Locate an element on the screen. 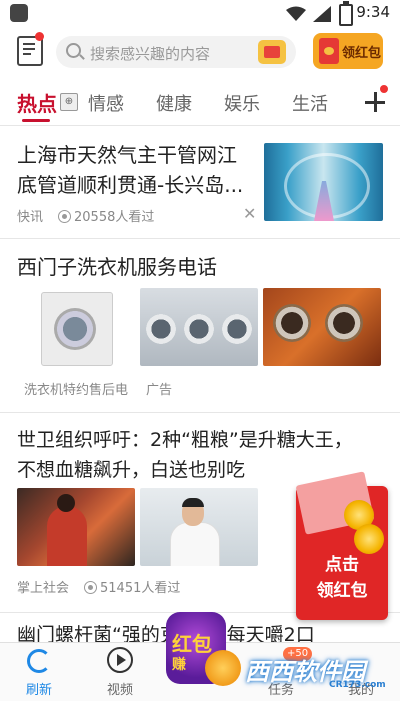  category-tabs: 热点 ⊕ 情感 健康 娱乐 生活 is located at coordinates (200, 102).